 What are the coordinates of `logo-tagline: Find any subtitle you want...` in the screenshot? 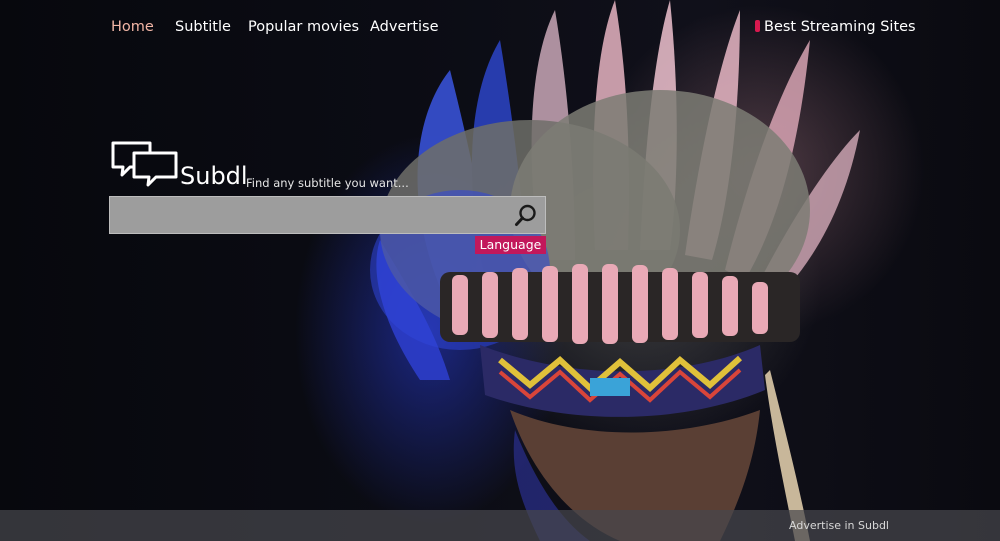 It's located at (327, 183).